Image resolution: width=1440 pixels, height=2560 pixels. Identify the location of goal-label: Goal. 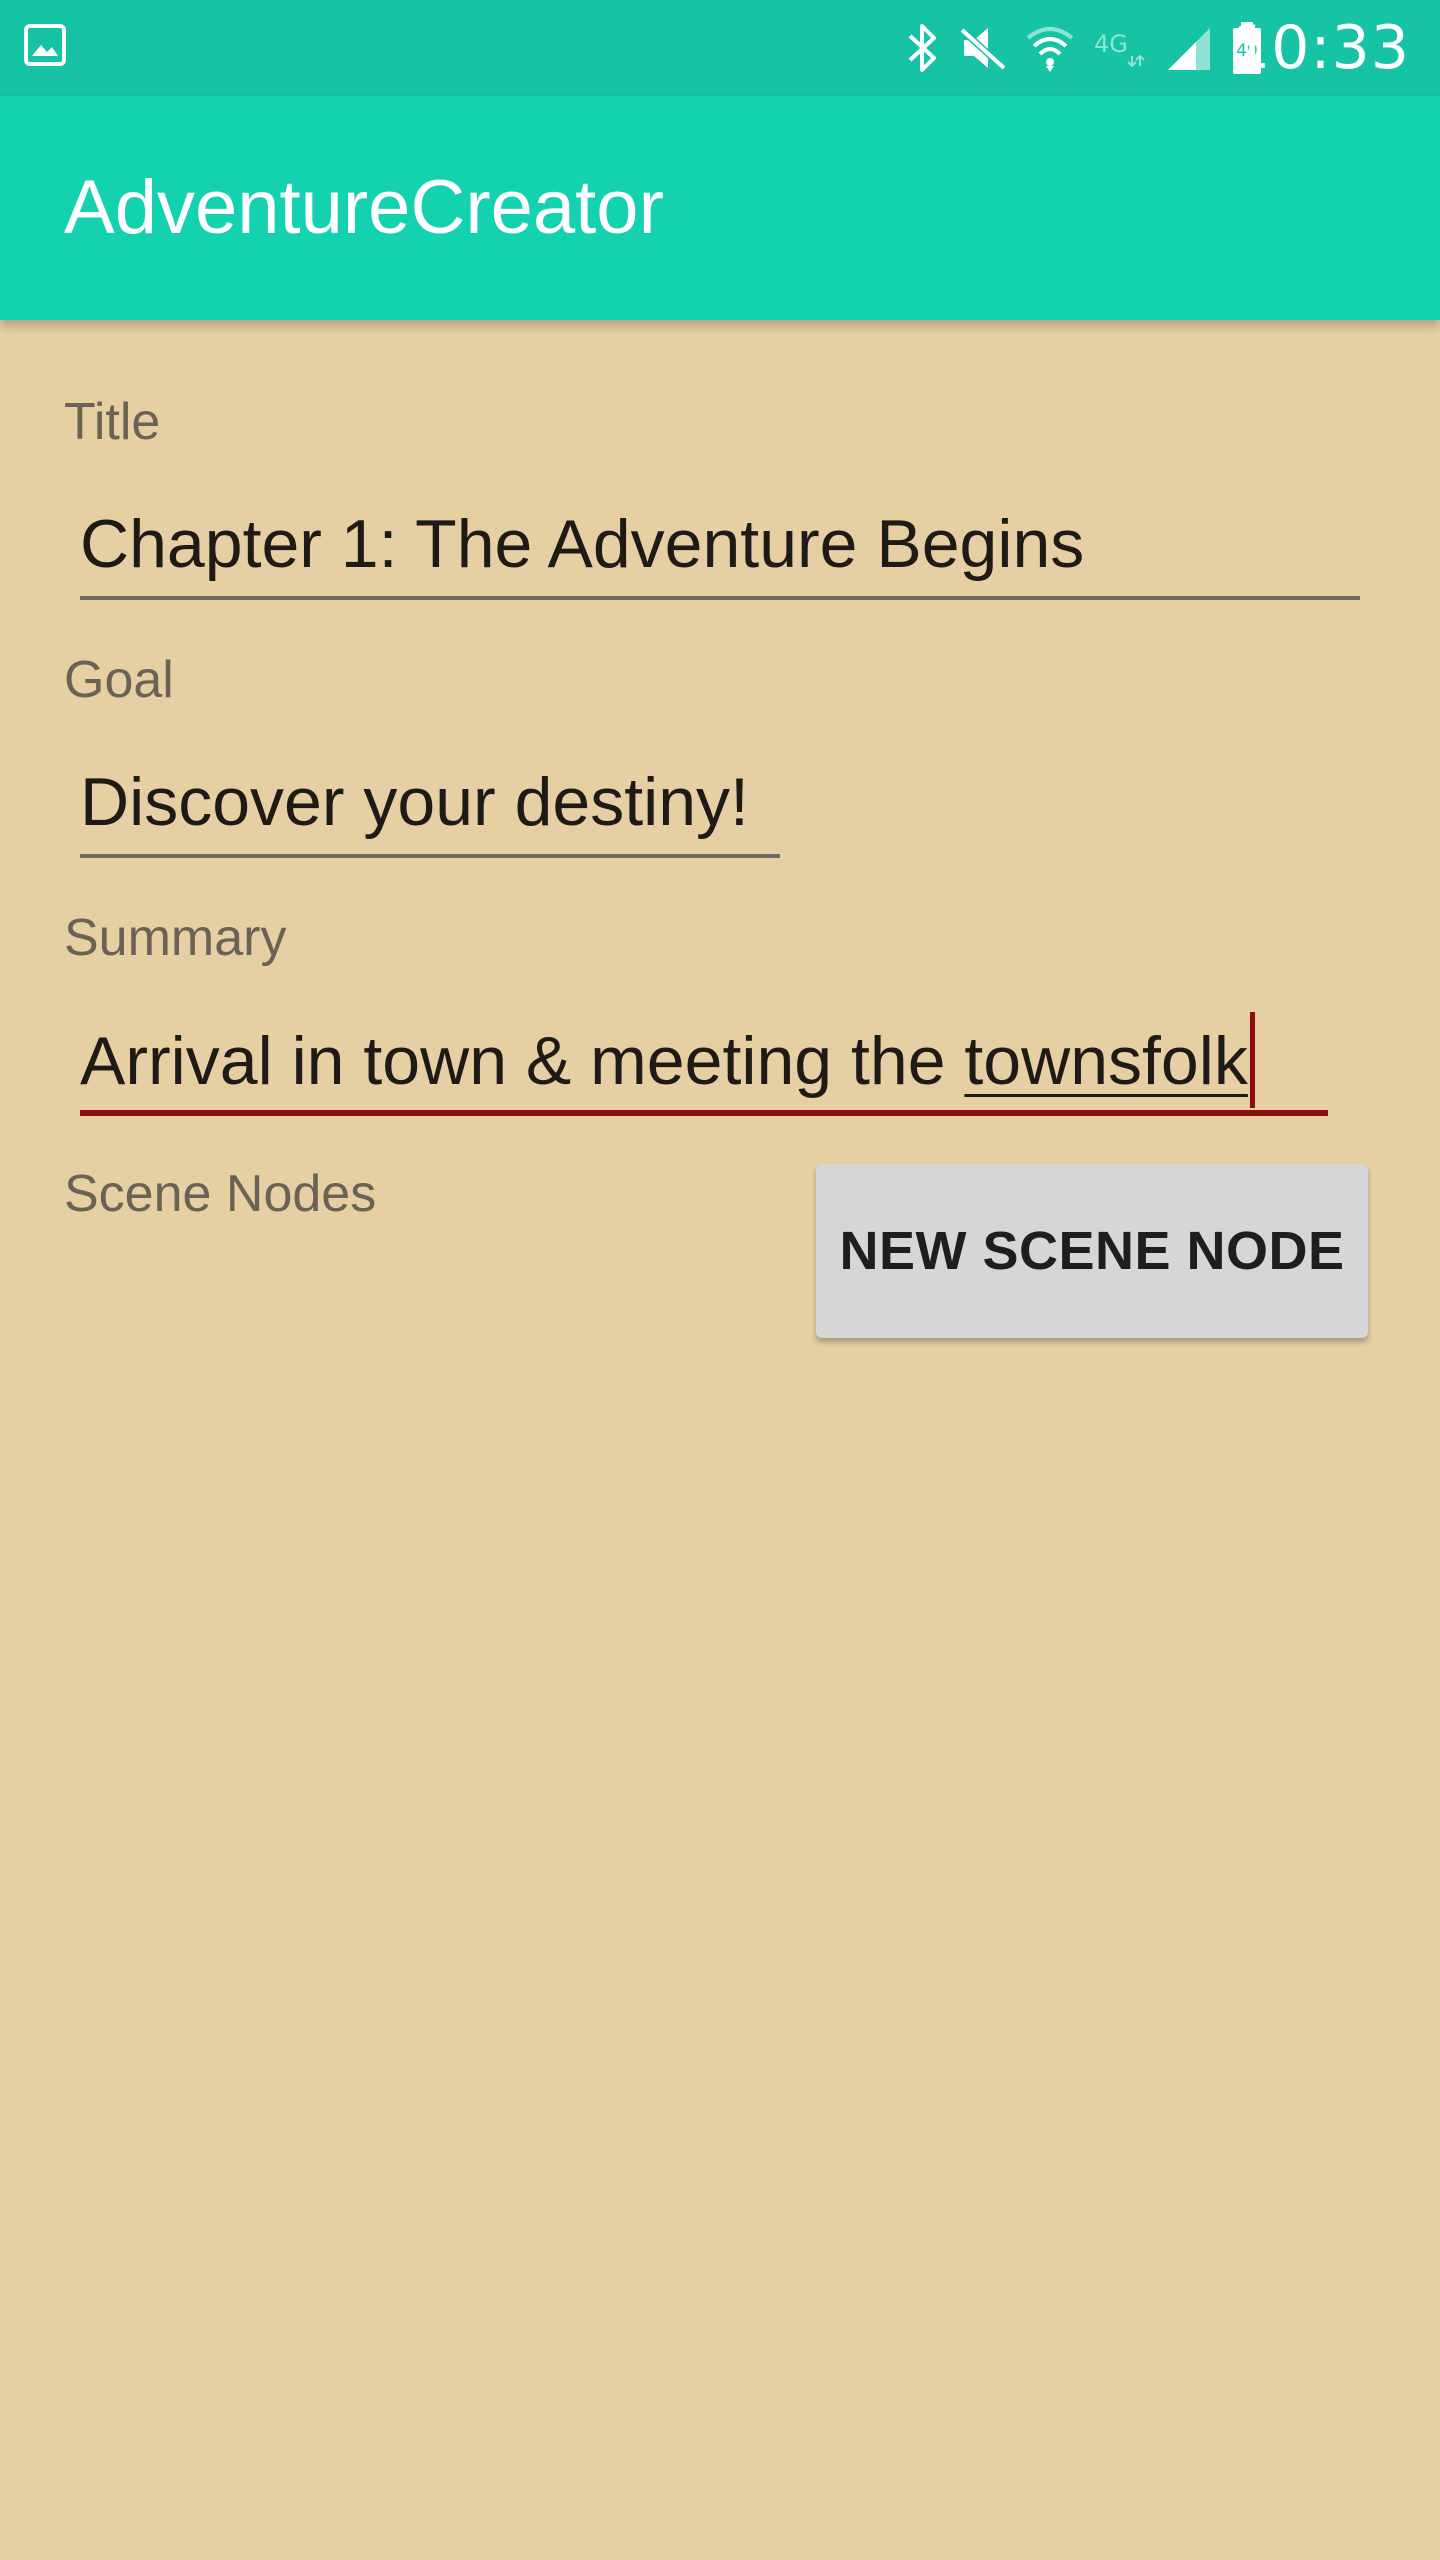
(119, 680).